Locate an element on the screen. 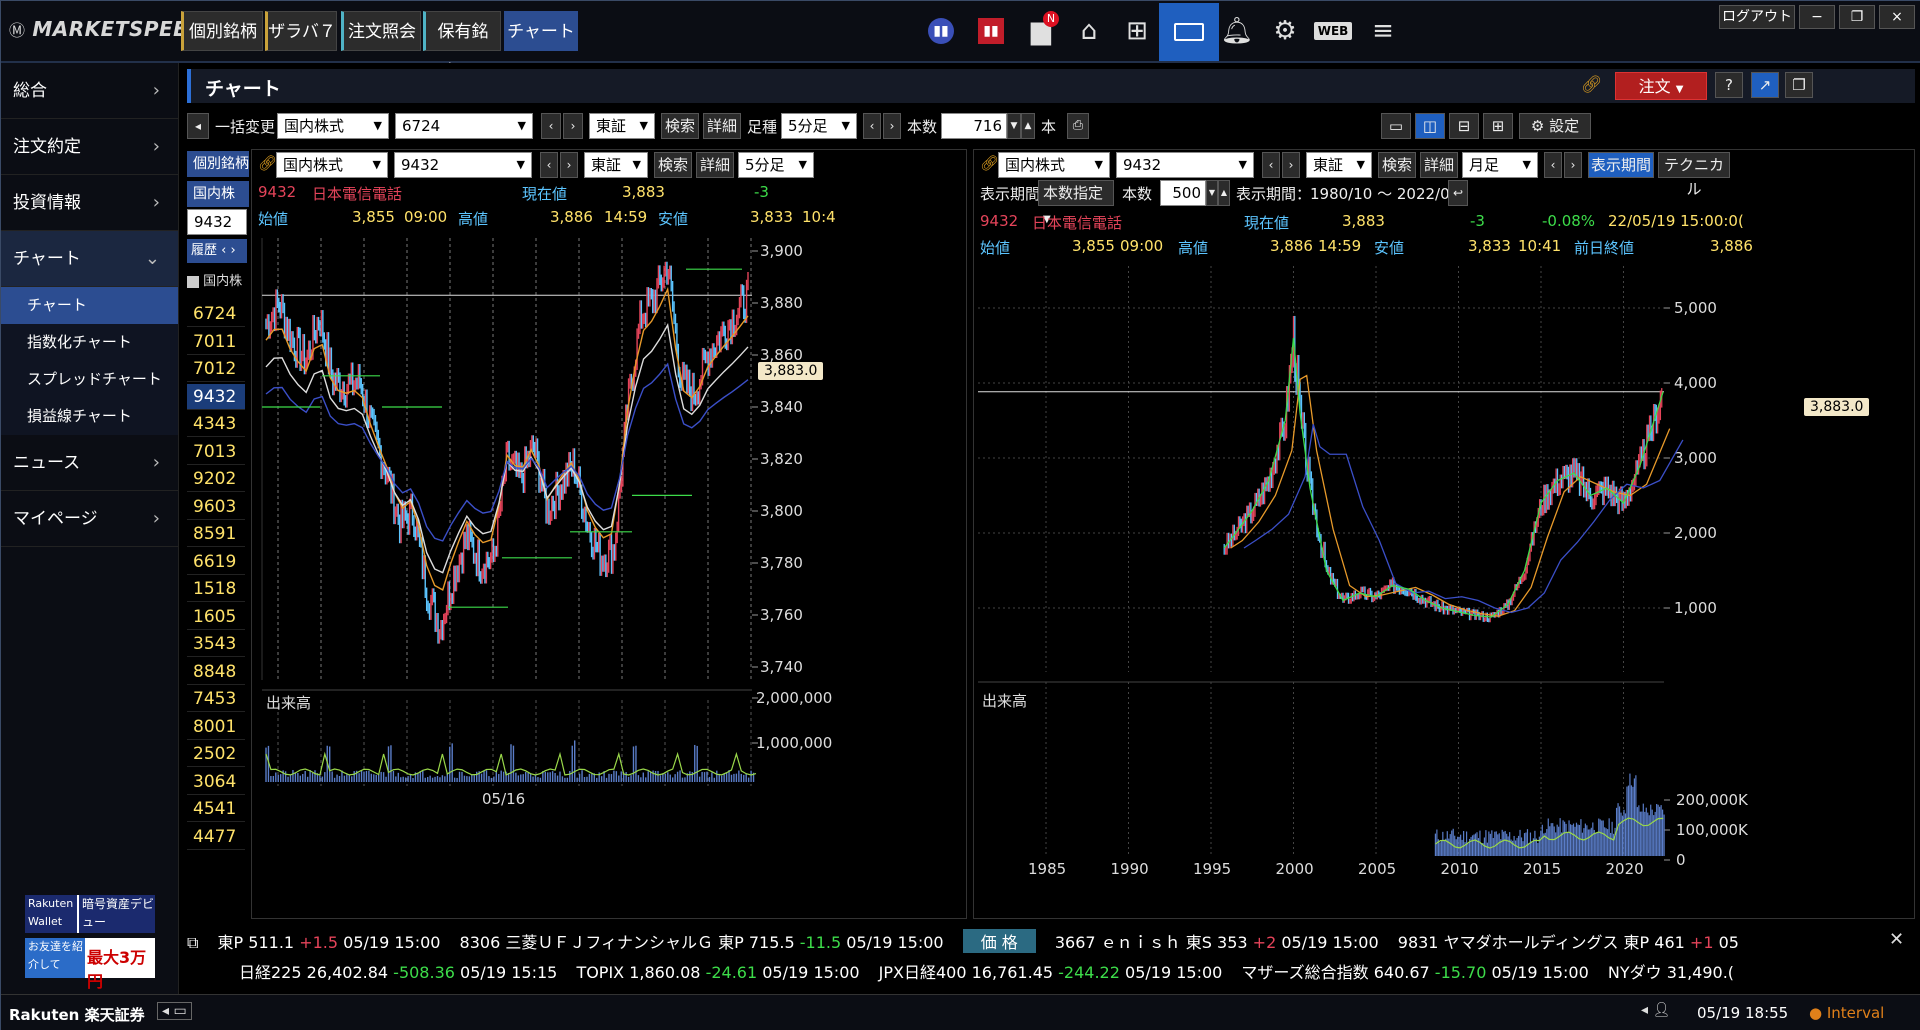 This screenshot has height=1030, width=1920. left-detail-button: 詳細 is located at coordinates (715, 165).